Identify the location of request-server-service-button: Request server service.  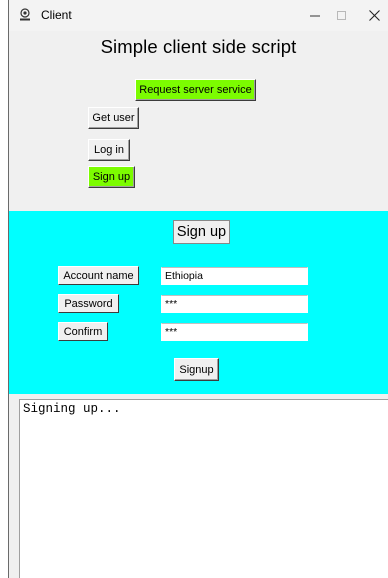
(195, 90).